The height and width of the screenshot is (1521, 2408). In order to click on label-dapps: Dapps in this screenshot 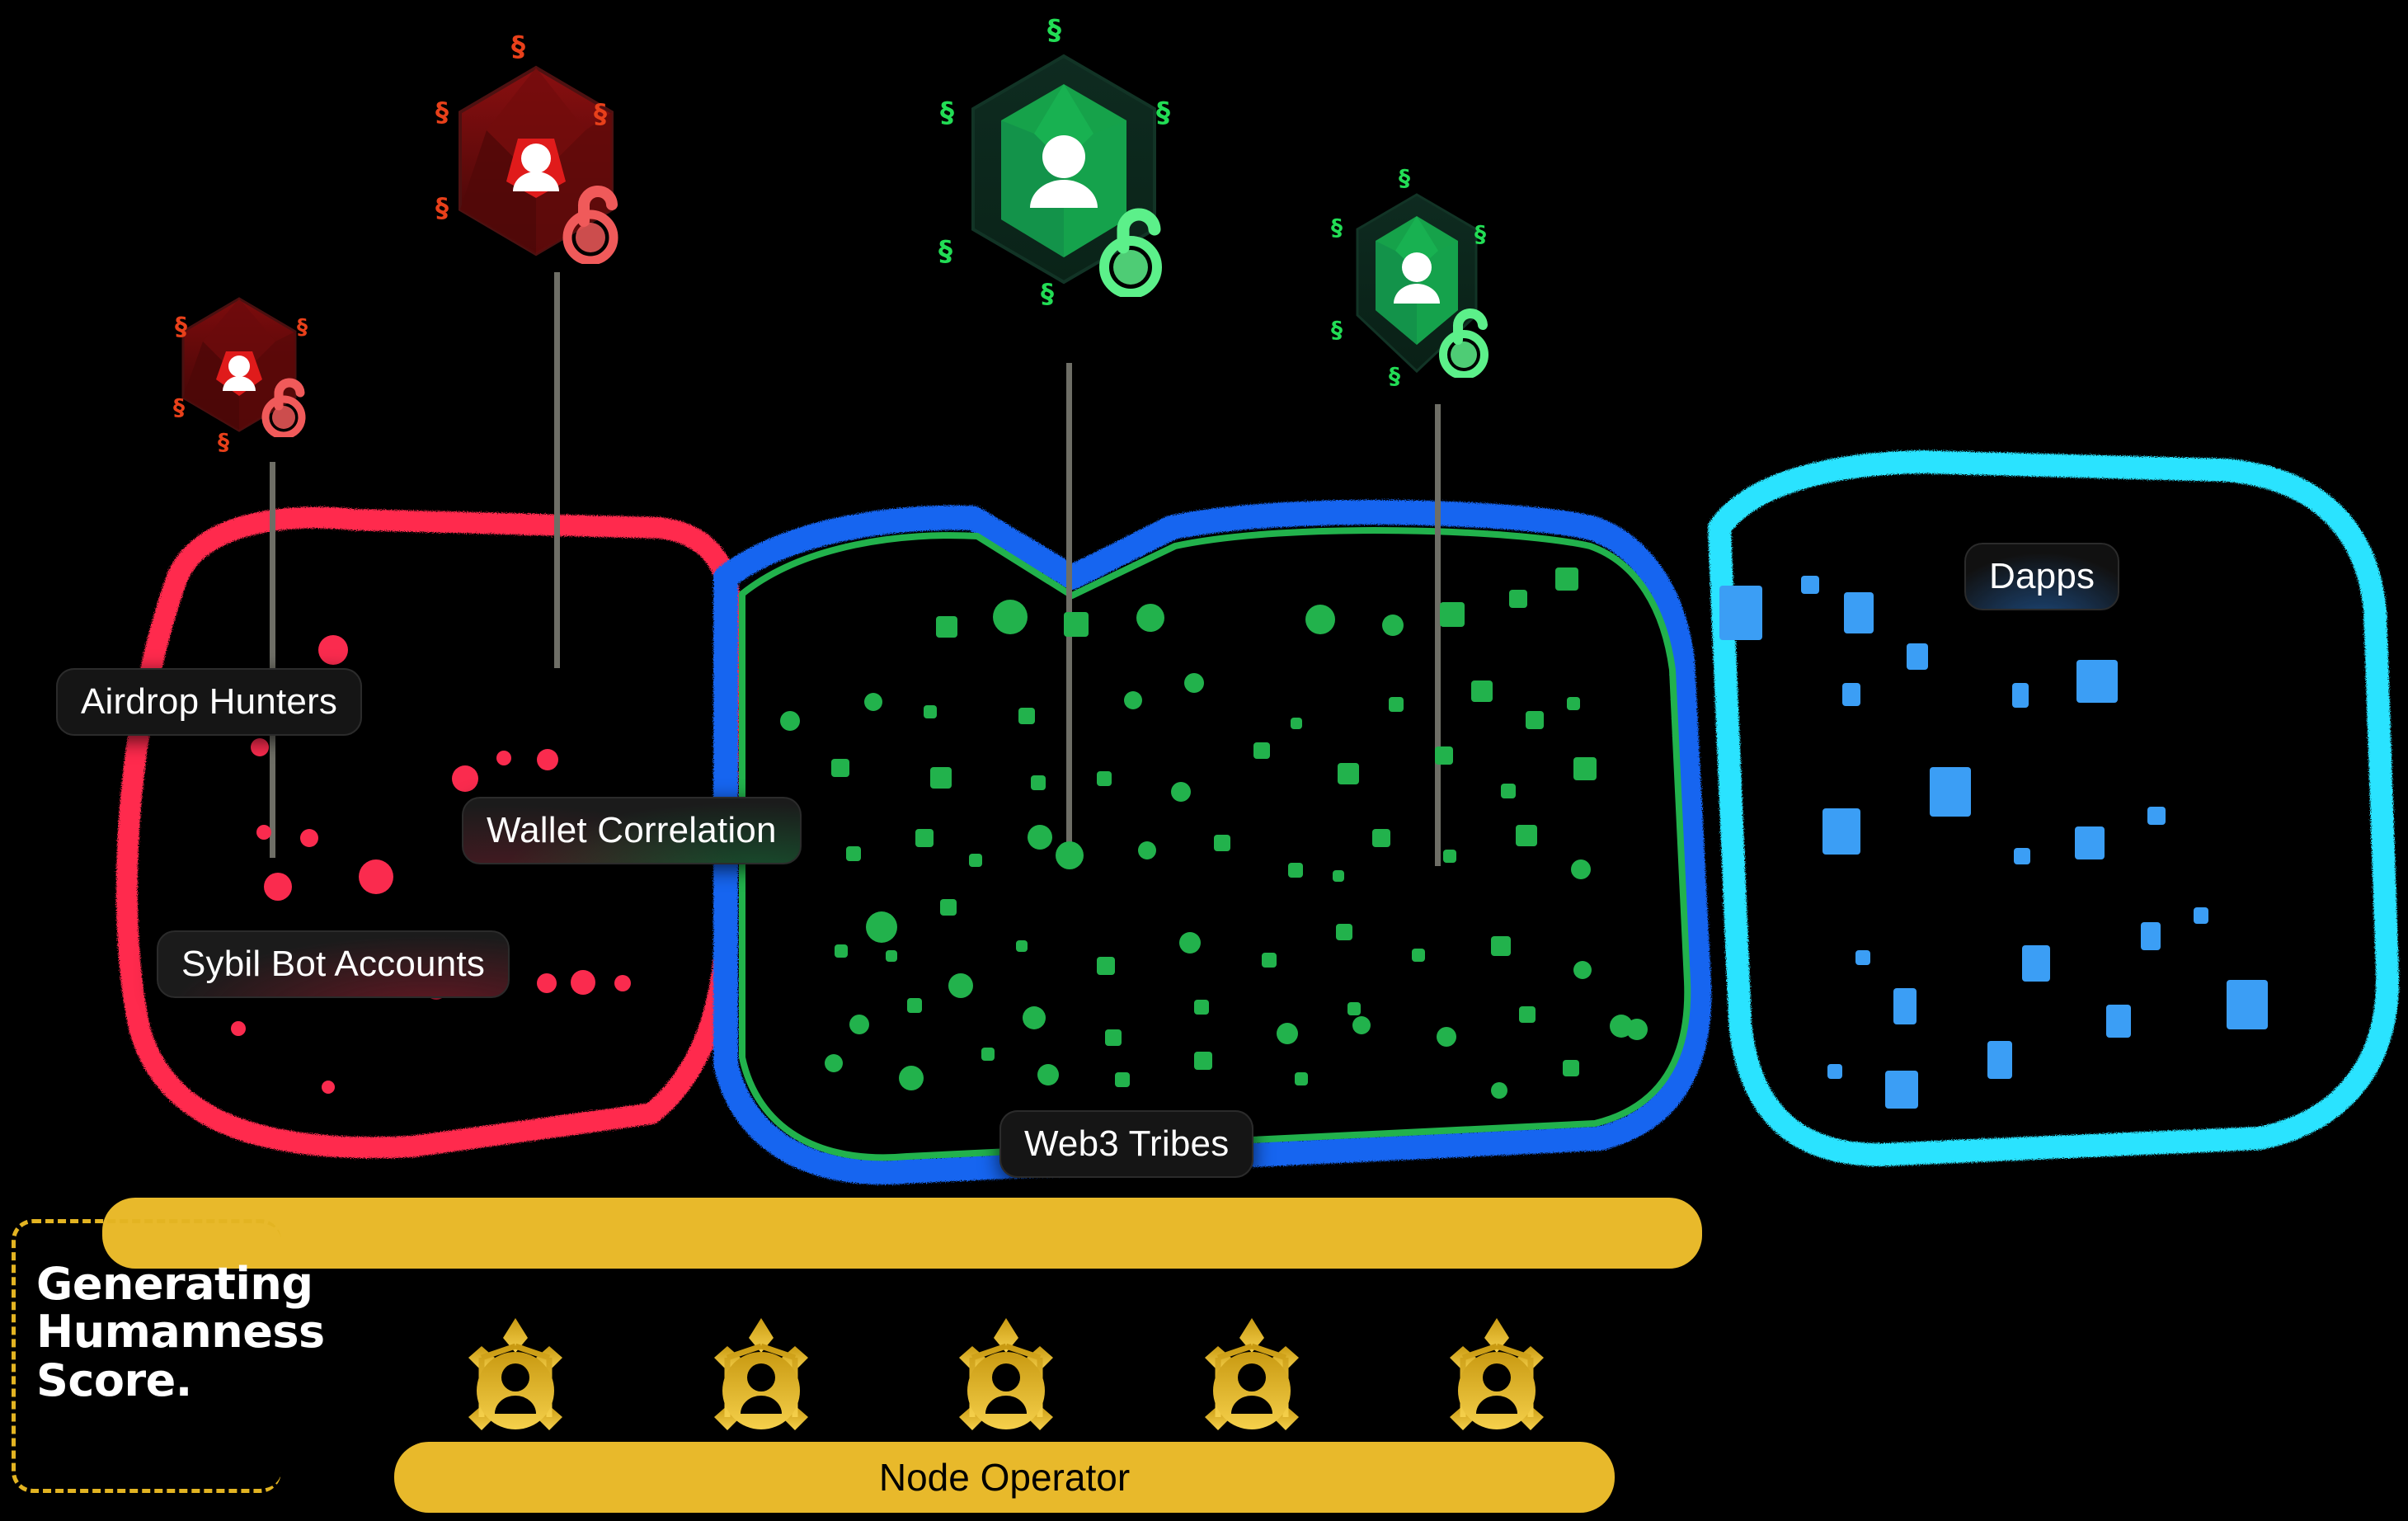, I will do `click(2042, 576)`.